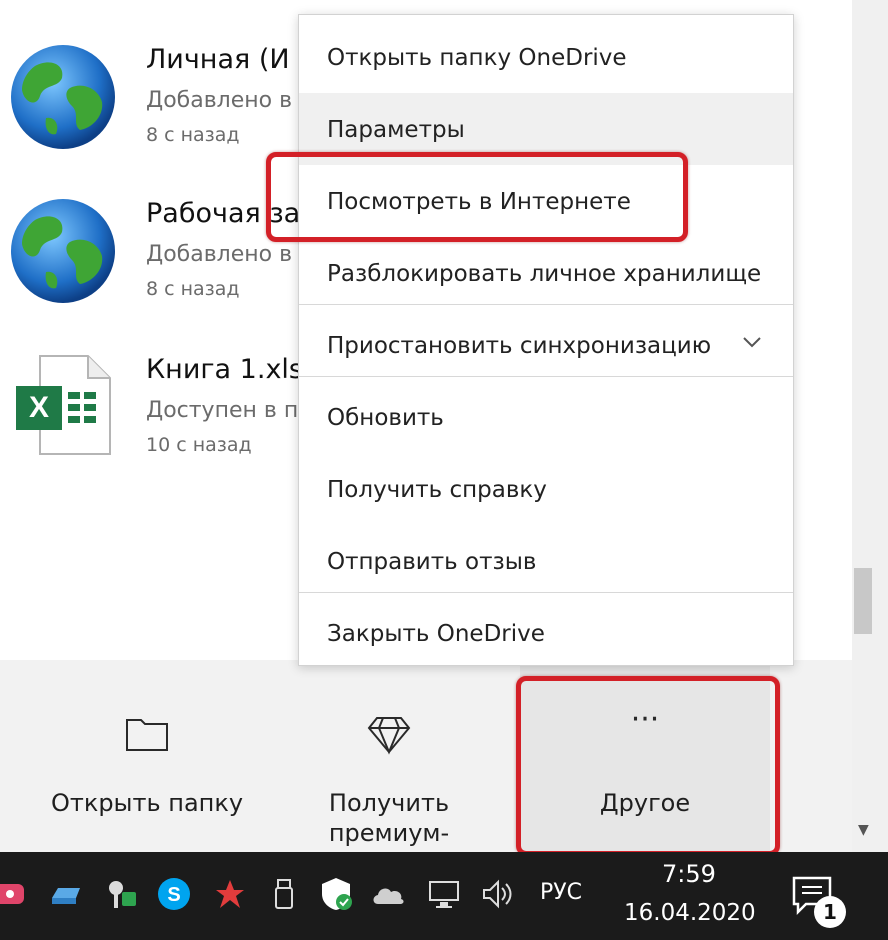  What do you see at coordinates (752, 342) in the screenshot?
I see `chevron-down-icon` at bounding box center [752, 342].